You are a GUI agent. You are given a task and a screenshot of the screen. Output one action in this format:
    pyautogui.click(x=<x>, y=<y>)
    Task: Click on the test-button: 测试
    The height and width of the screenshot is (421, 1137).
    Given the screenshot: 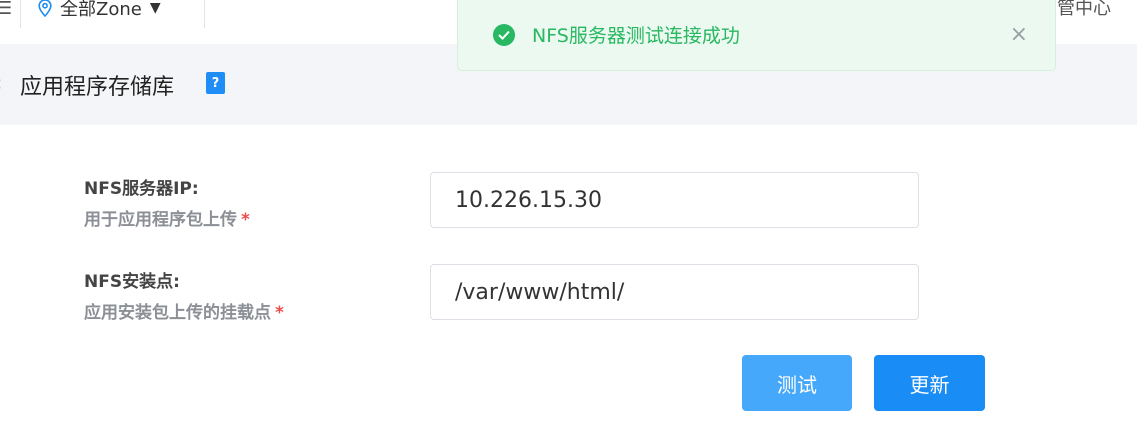 What is the action you would take?
    pyautogui.click(x=797, y=383)
    